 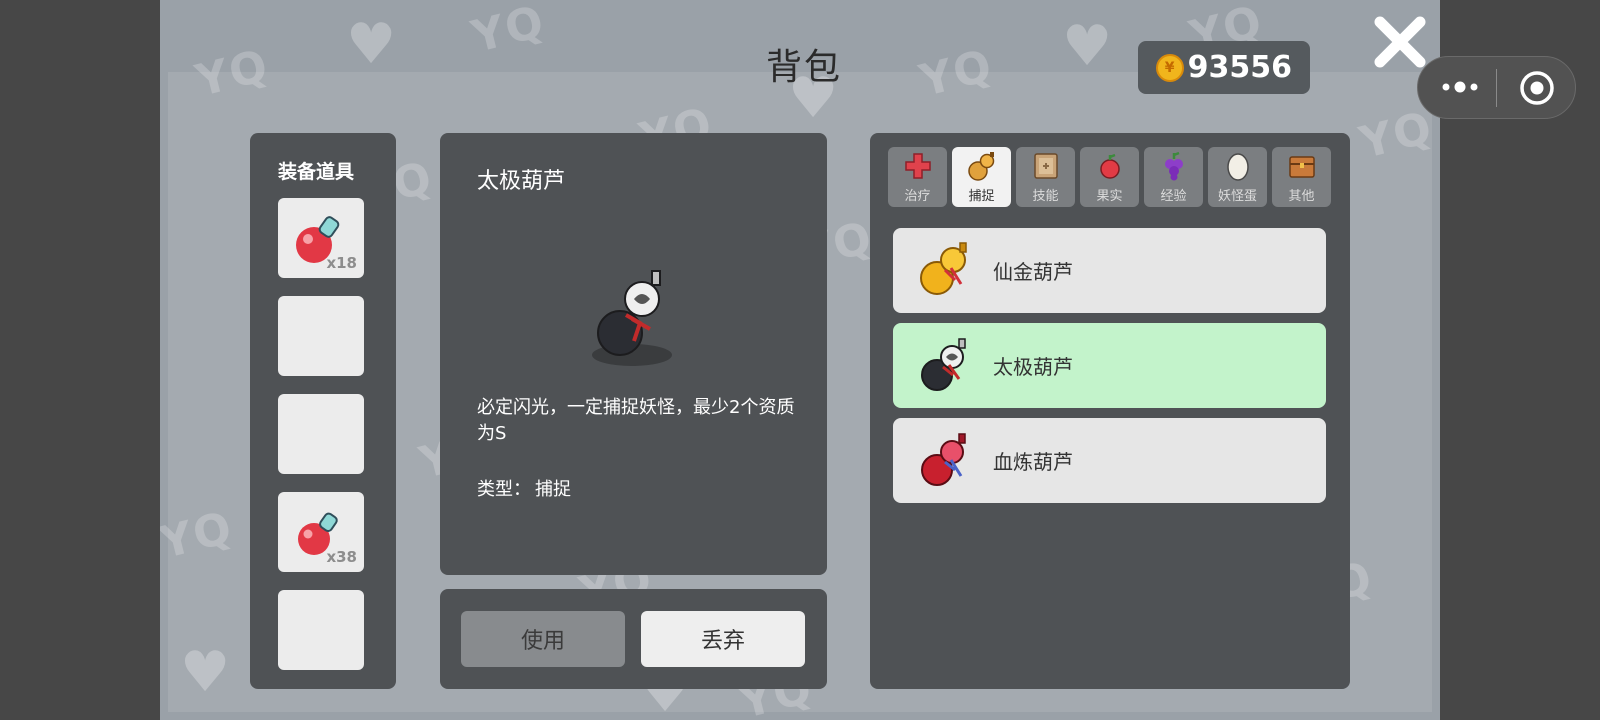 What do you see at coordinates (321, 238) in the screenshot?
I see `equip-slot: x18` at bounding box center [321, 238].